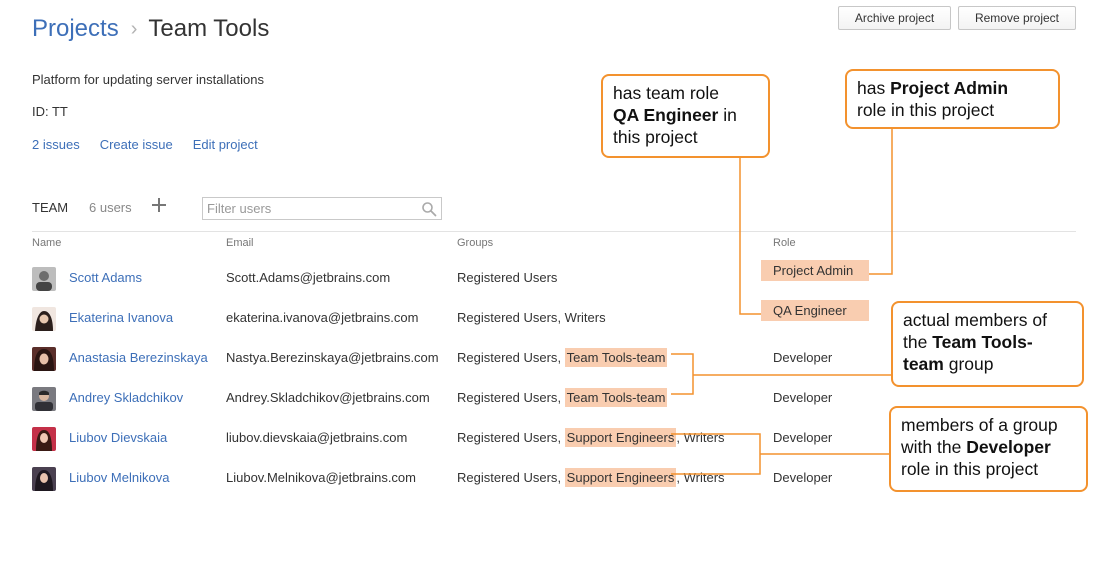 The height and width of the screenshot is (566, 1108). Describe the element at coordinates (56, 144) in the screenshot. I see `issues-link: 2 issues` at that location.